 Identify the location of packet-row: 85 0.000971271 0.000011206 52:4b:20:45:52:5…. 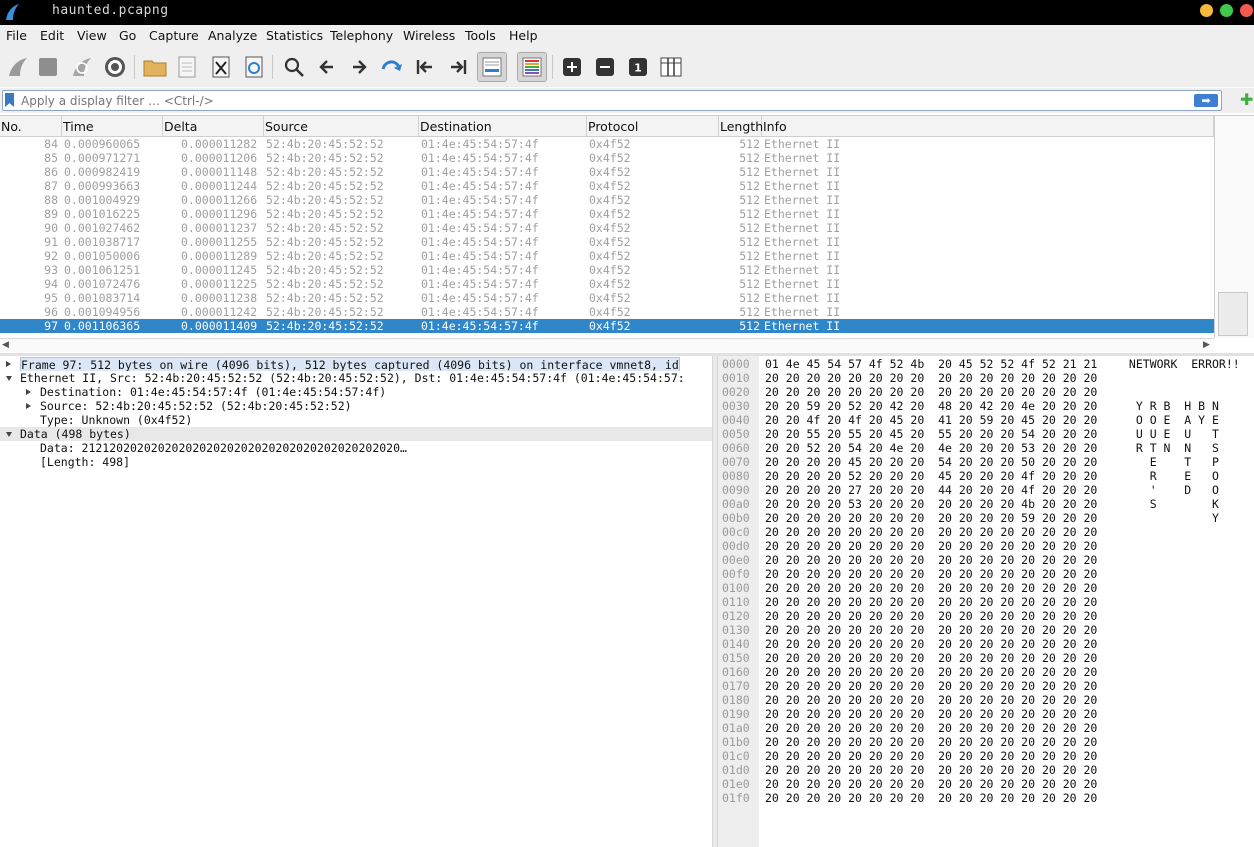
(607, 158).